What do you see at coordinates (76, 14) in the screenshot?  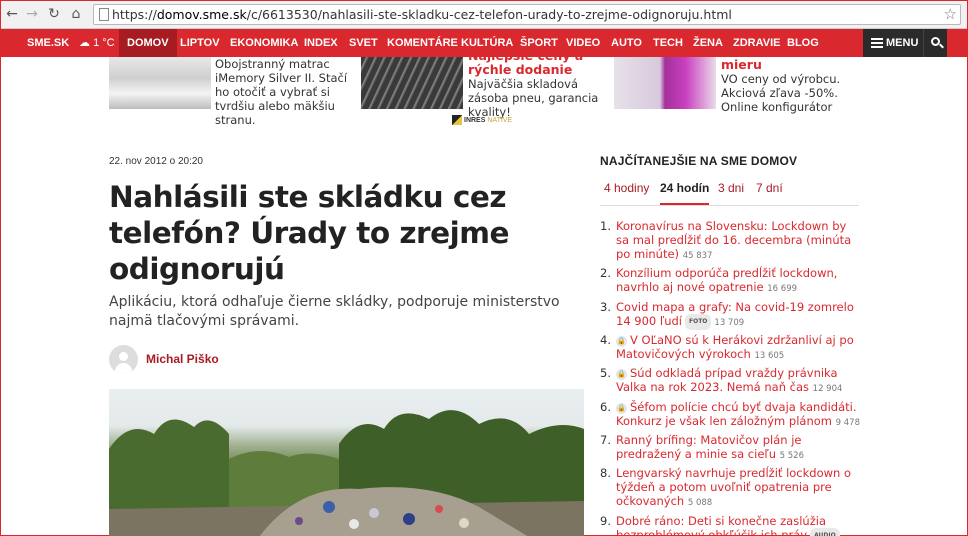 I see `home-icon: ⌂` at bounding box center [76, 14].